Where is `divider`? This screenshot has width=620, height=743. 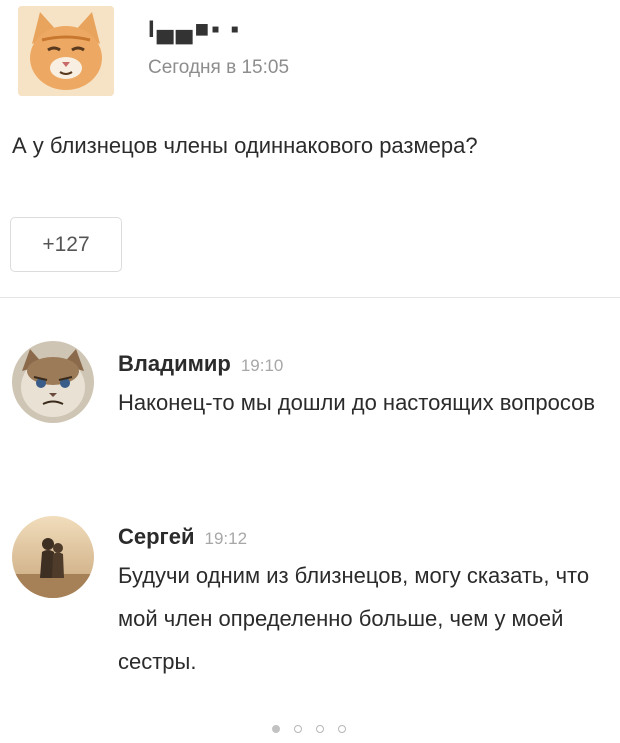
divider is located at coordinates (310, 297).